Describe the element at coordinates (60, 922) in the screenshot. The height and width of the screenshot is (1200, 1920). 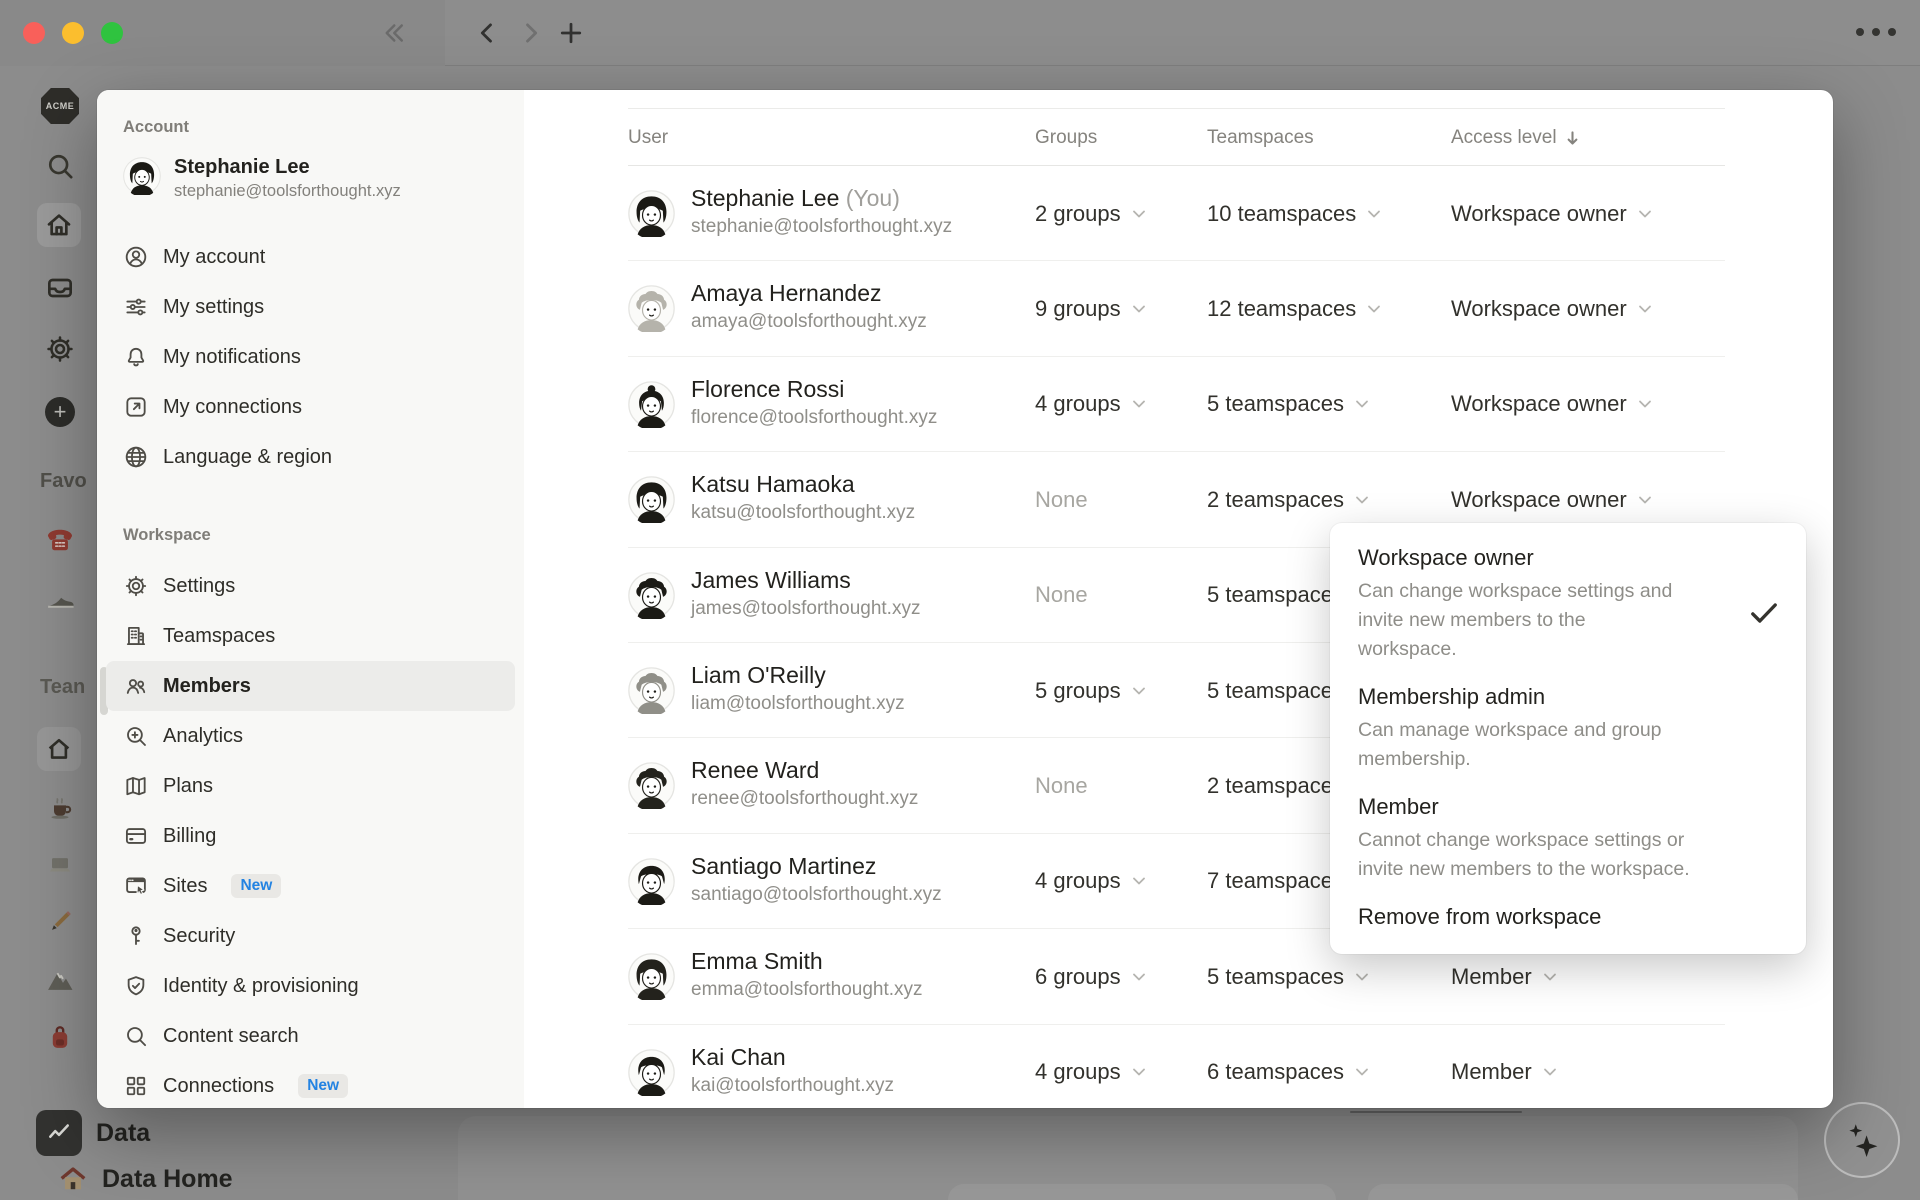
I see `pencil-icon` at that location.